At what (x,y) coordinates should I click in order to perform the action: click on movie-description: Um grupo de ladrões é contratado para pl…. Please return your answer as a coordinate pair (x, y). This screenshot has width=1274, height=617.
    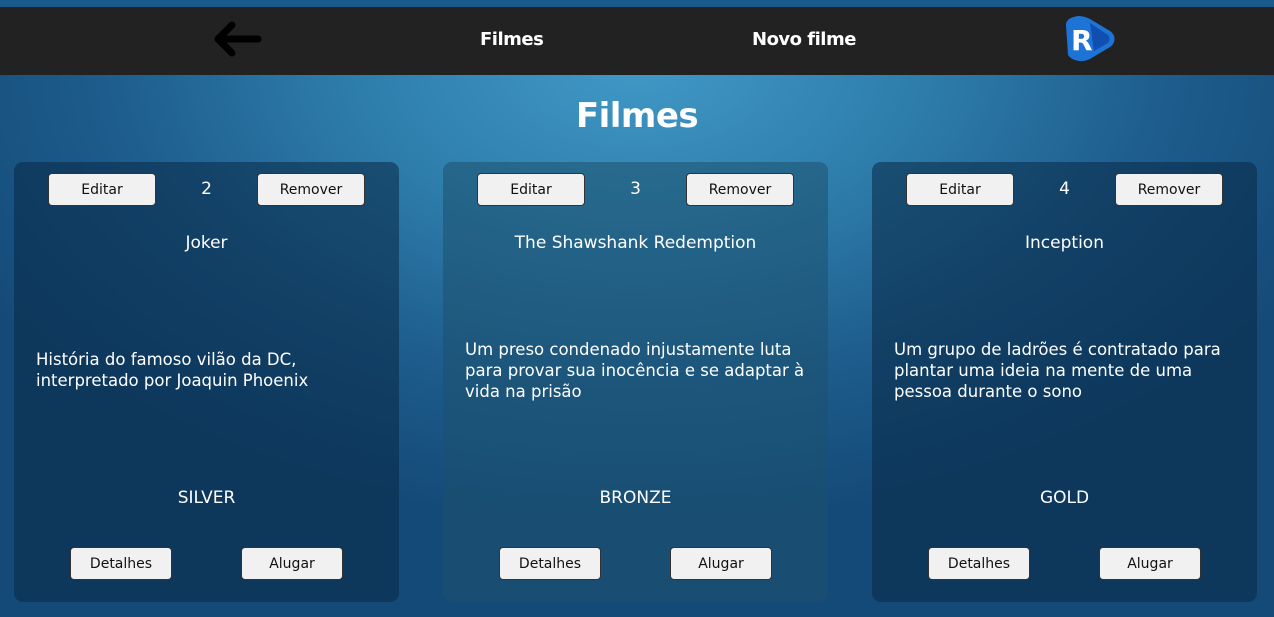
    Looking at the image, I should click on (1057, 370).